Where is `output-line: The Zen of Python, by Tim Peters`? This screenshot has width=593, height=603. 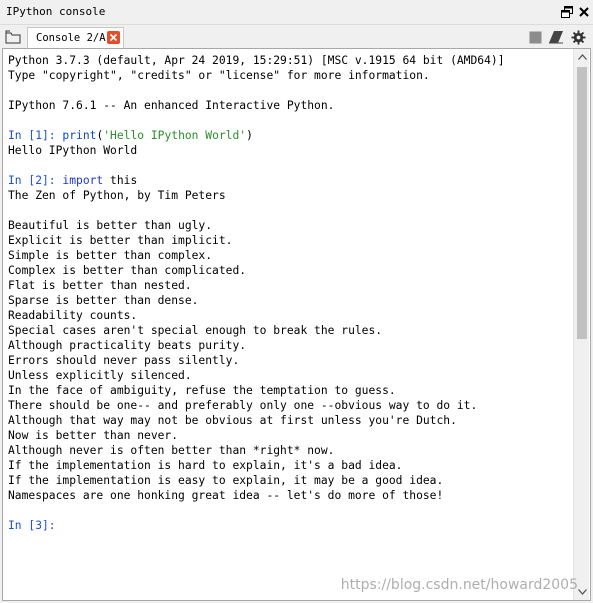
output-line: The Zen of Python, by Tim Peters is located at coordinates (117, 195).